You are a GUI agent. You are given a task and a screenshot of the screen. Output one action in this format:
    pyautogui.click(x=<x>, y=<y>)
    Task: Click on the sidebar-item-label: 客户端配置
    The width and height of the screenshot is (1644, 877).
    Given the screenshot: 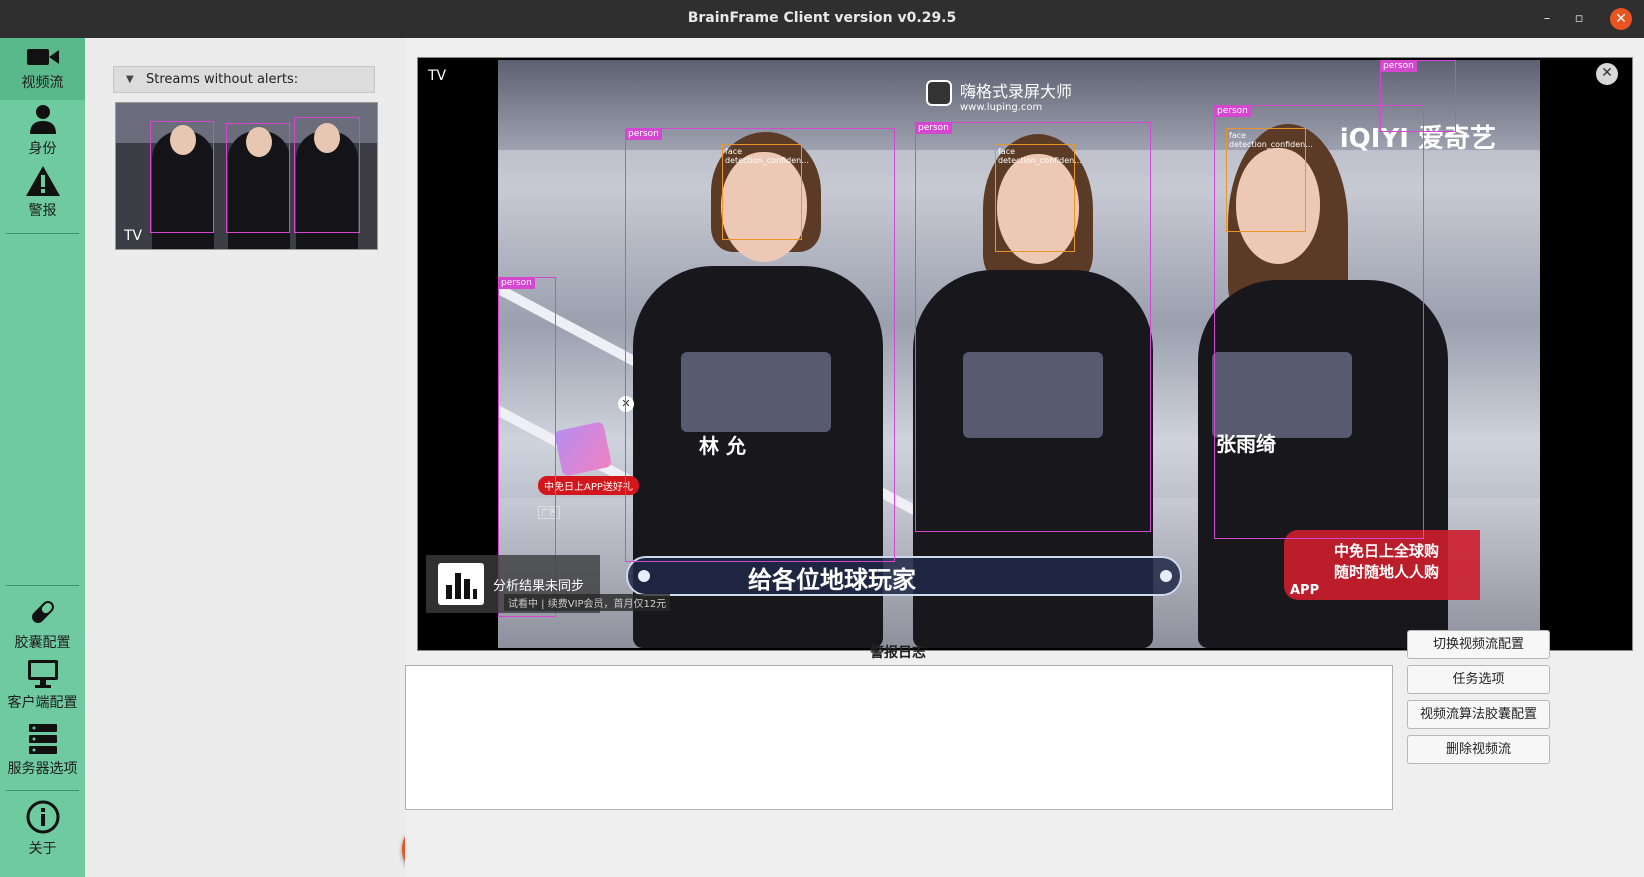 What is the action you would take?
    pyautogui.click(x=42, y=703)
    